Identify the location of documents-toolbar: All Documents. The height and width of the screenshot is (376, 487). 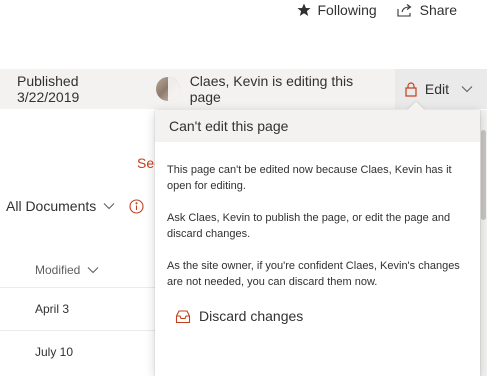
(75, 206).